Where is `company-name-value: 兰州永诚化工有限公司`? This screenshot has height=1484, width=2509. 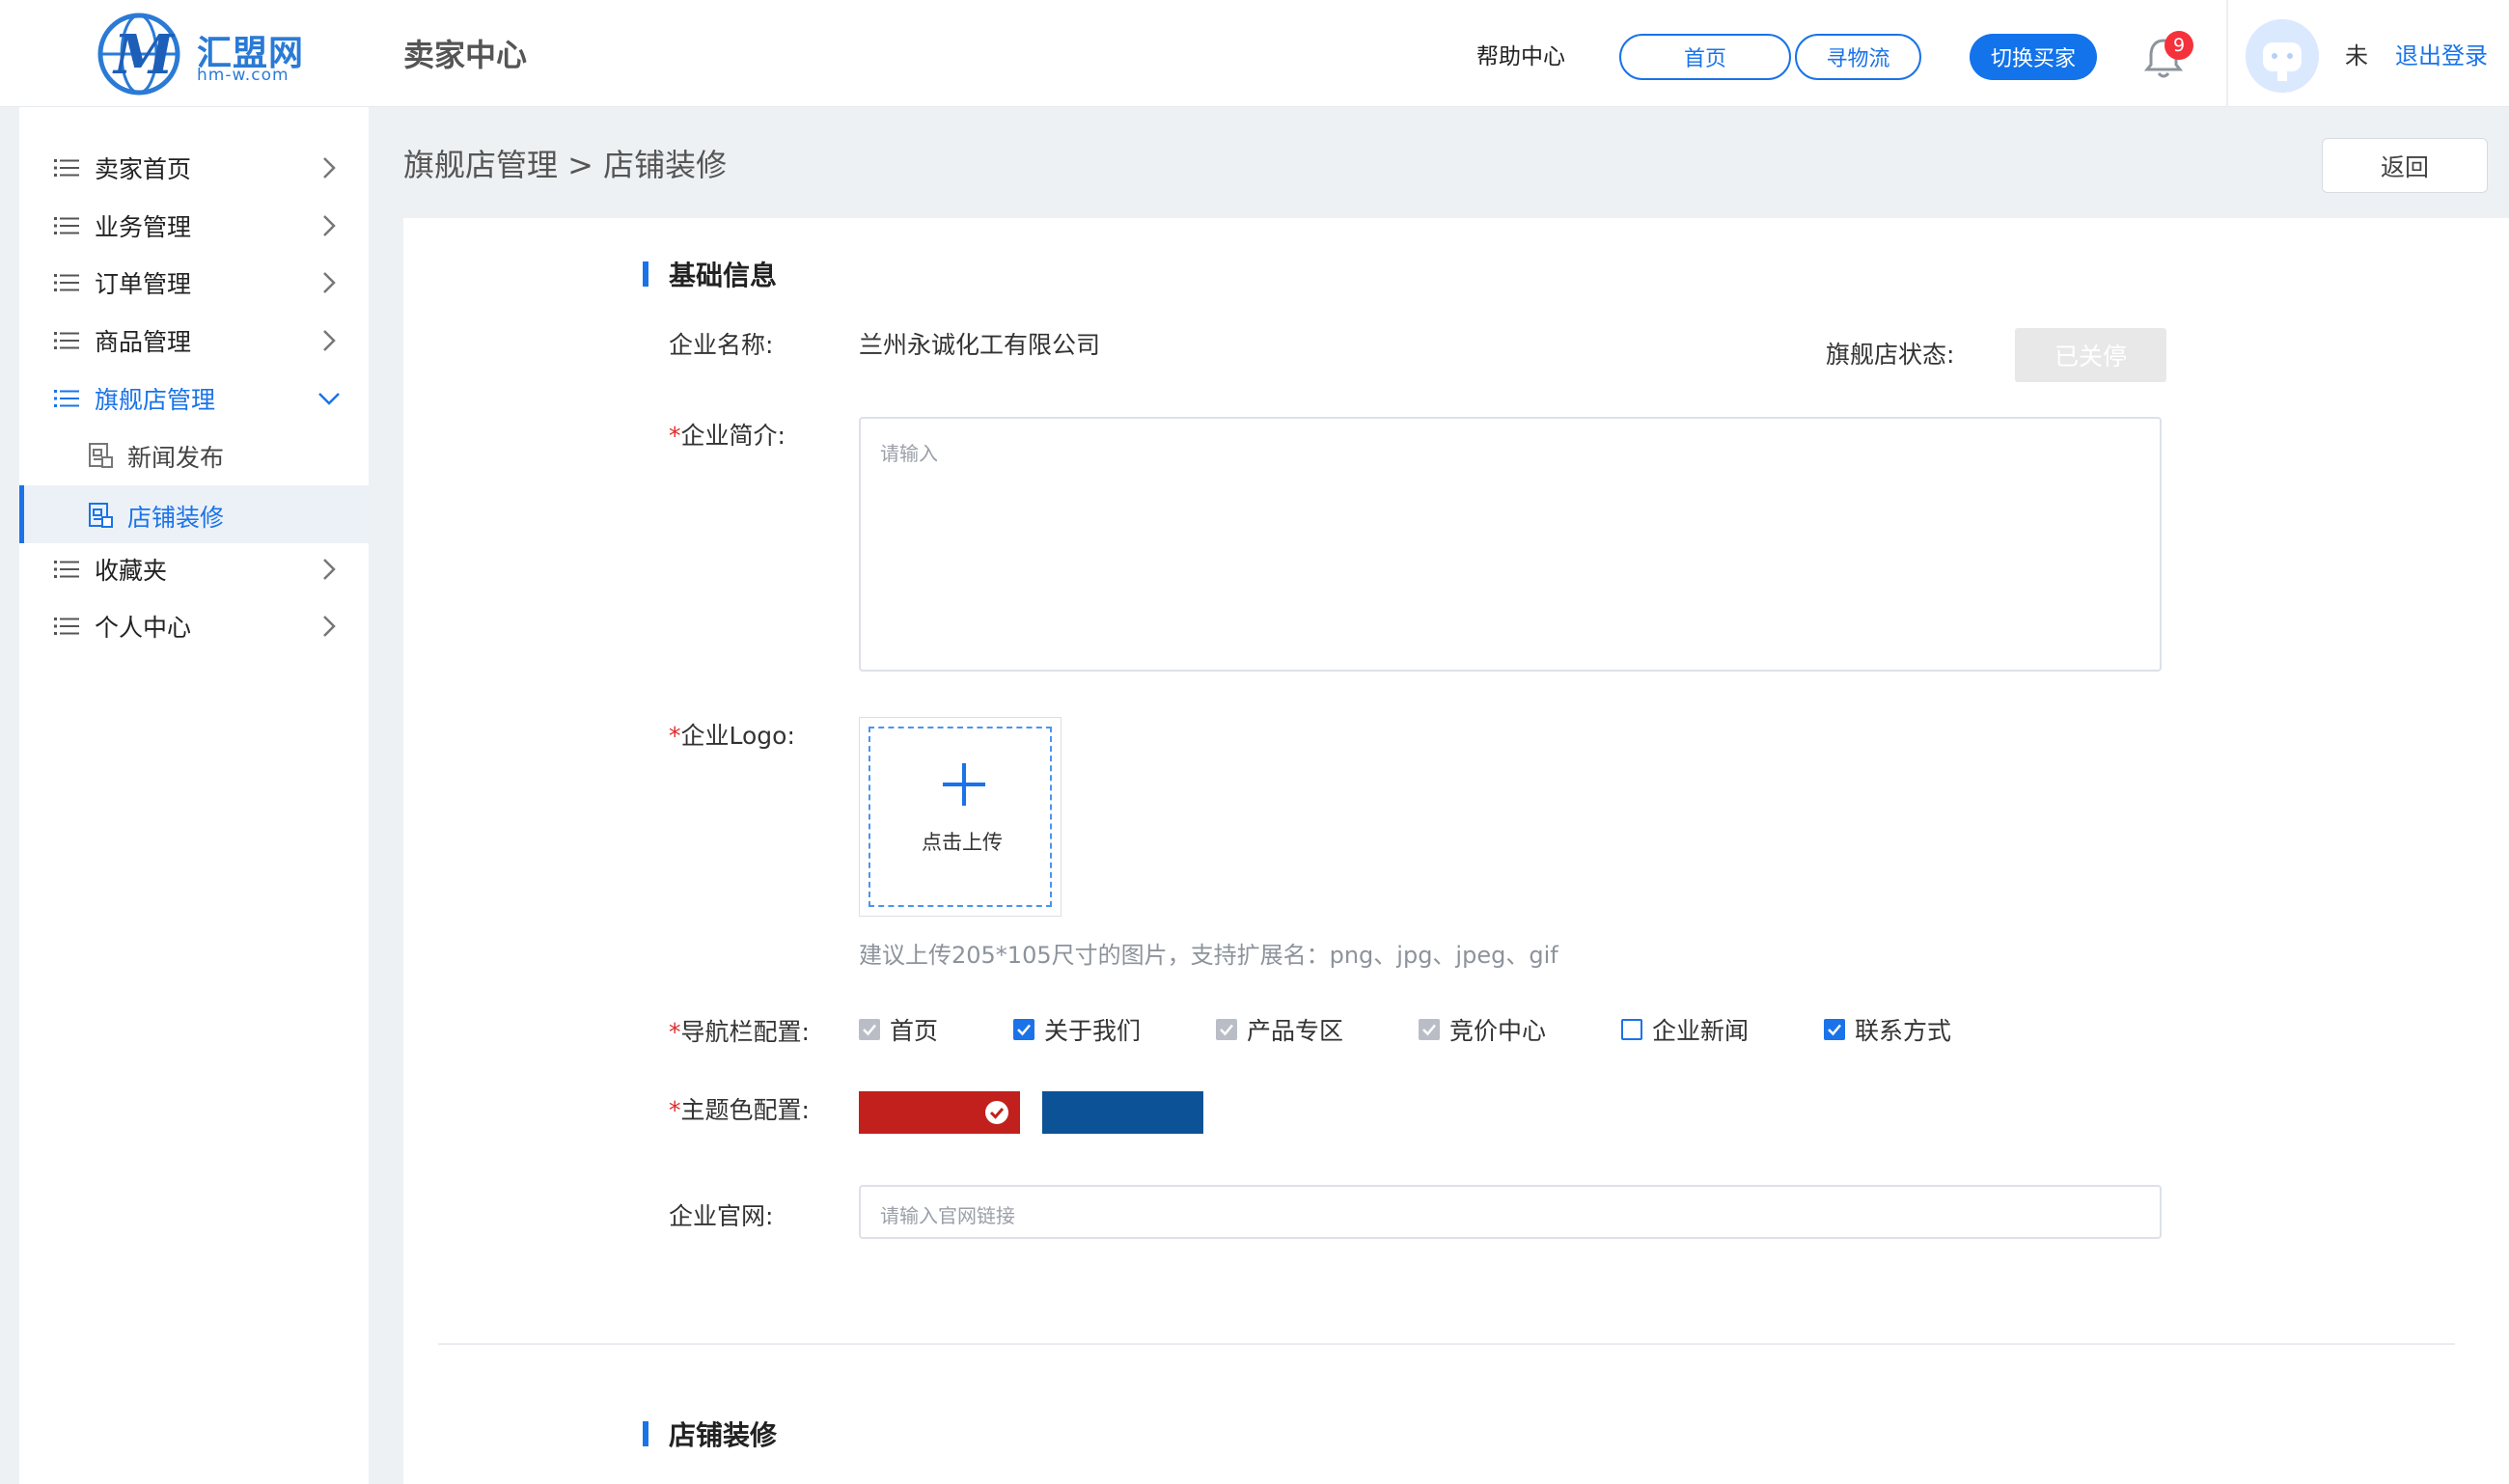
company-name-value: 兰州永诚化工有限公司 is located at coordinates (980, 345).